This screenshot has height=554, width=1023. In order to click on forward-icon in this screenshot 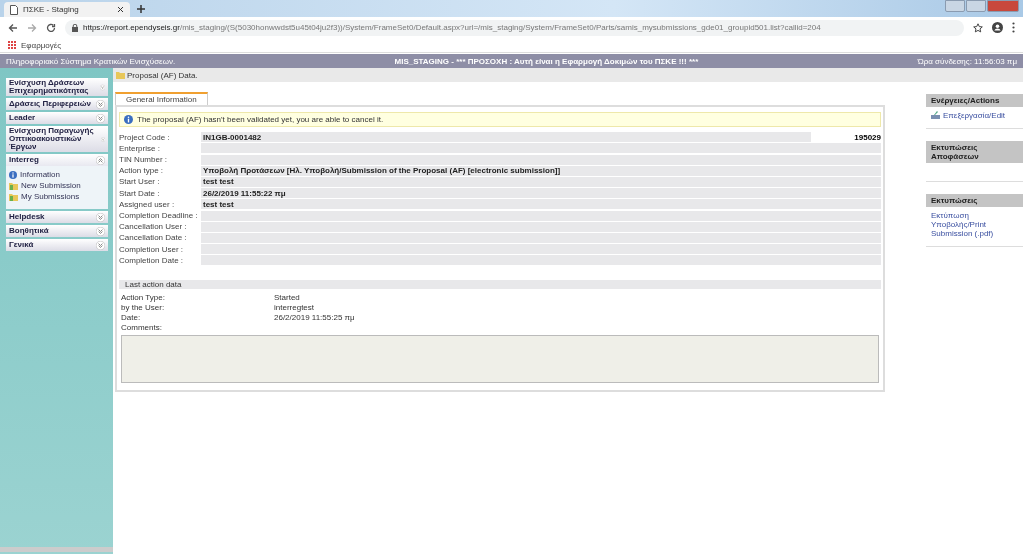, I will do `click(32, 27)`.